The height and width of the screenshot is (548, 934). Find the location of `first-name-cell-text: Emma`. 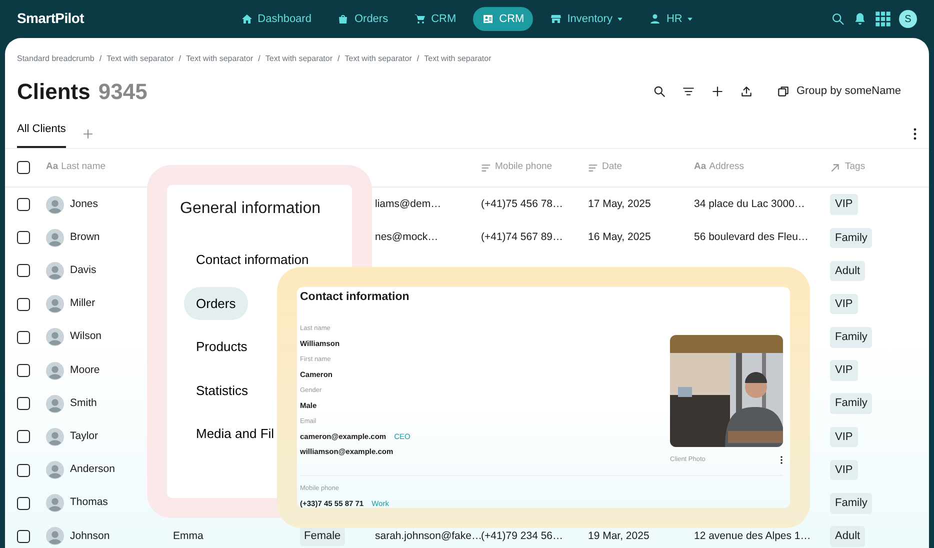

first-name-cell-text: Emma is located at coordinates (188, 536).